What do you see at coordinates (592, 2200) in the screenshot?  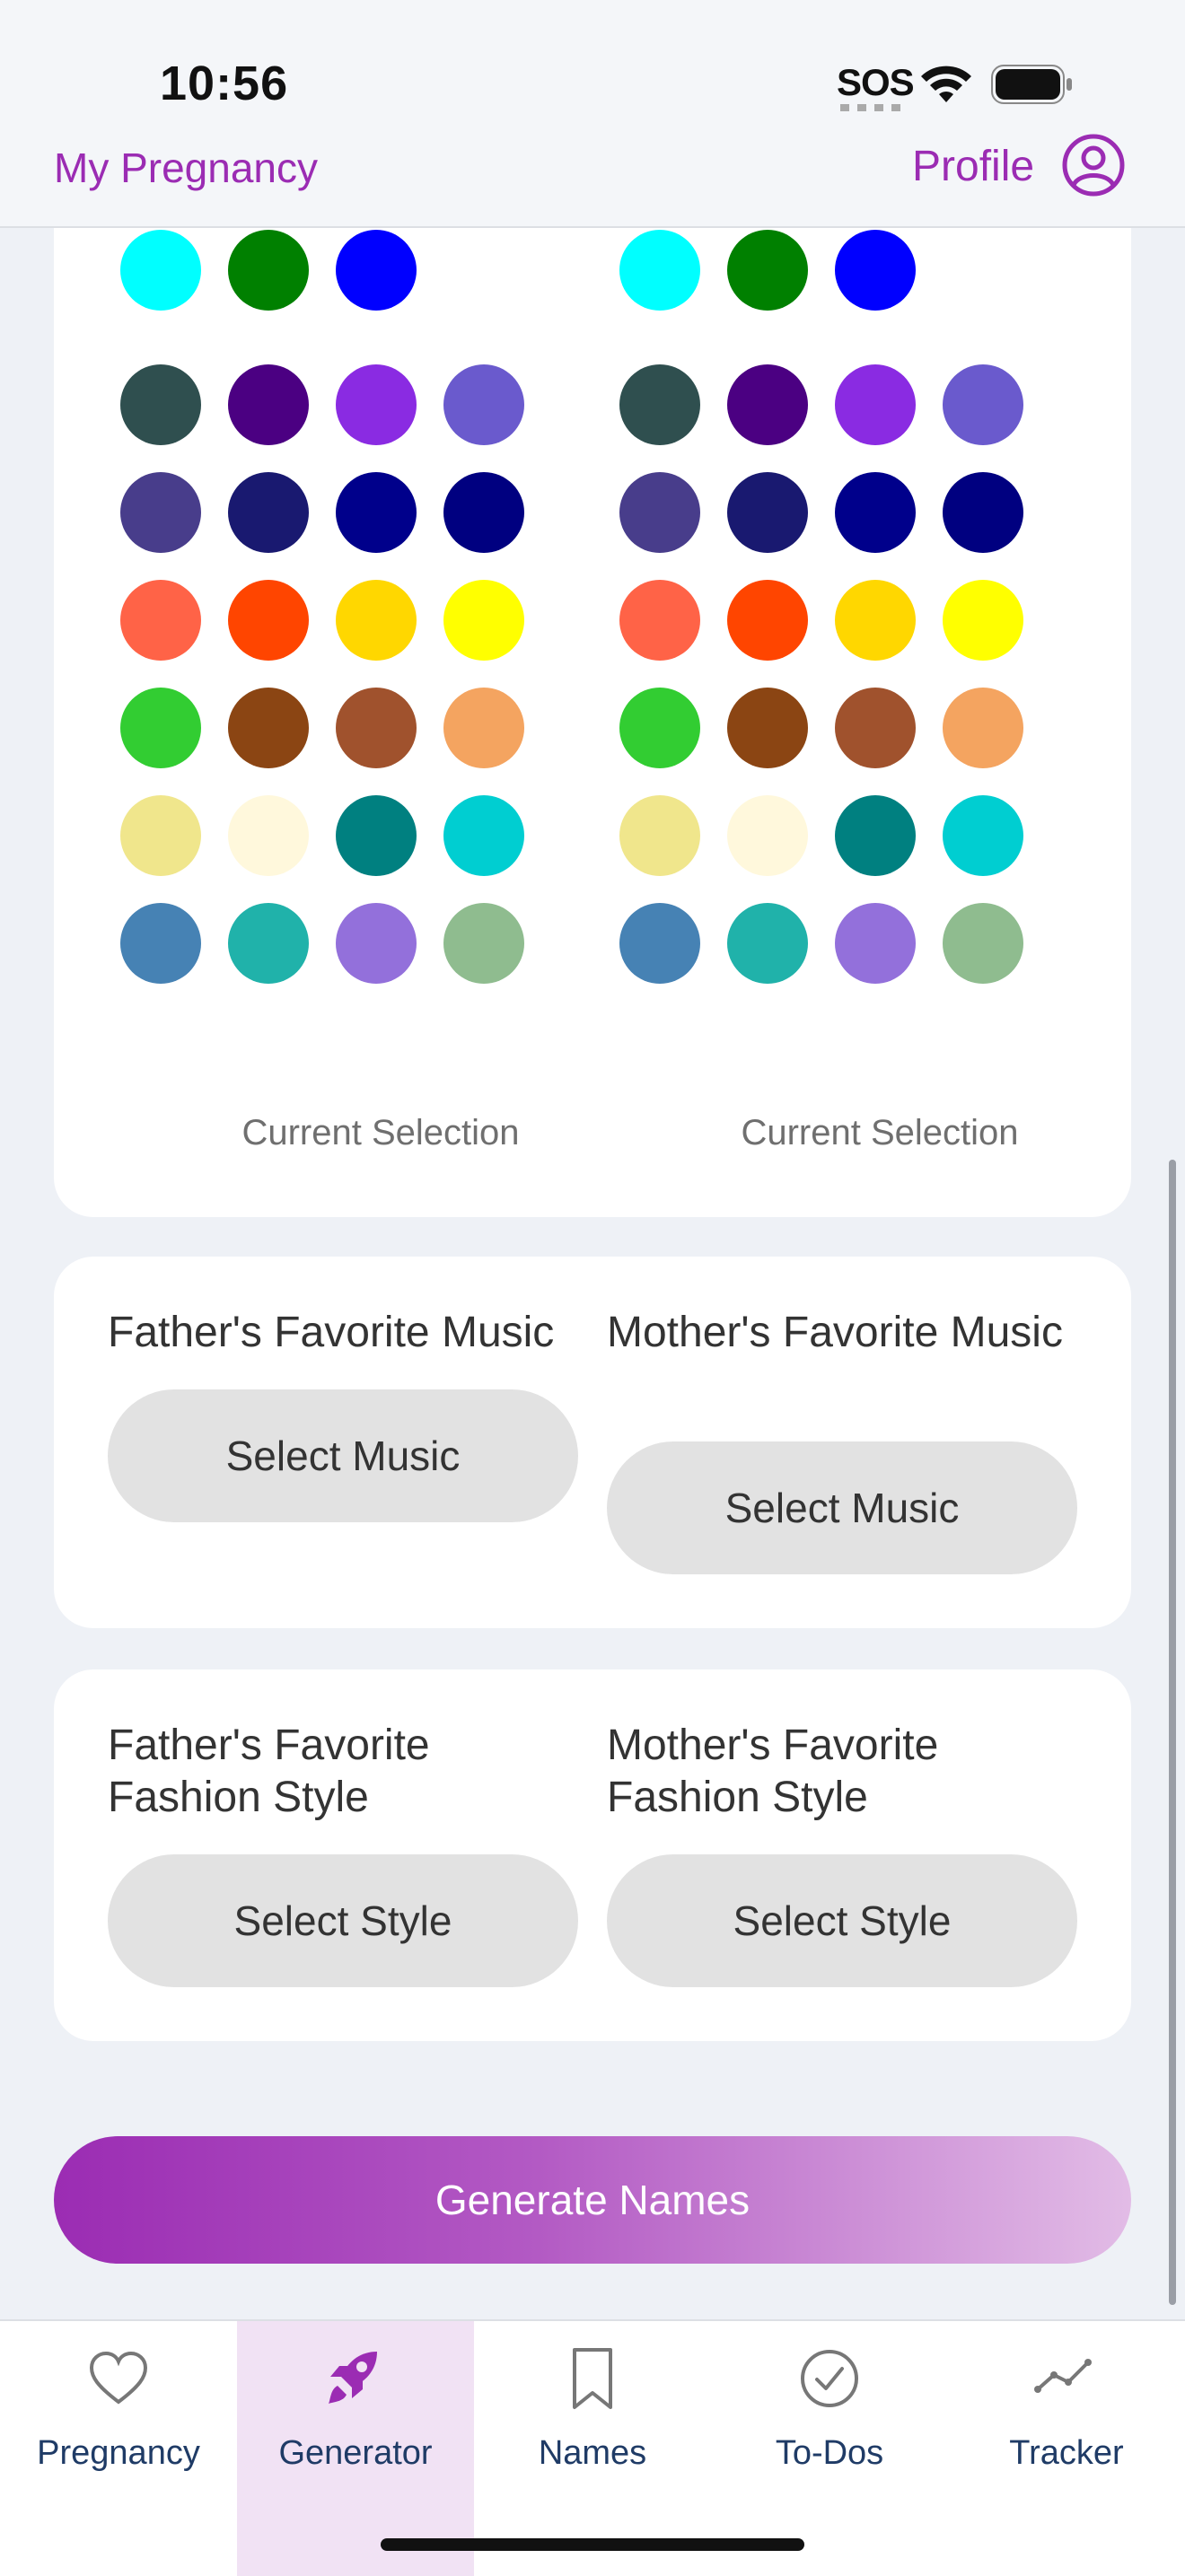 I see `generate-names-button: Generate Names` at bounding box center [592, 2200].